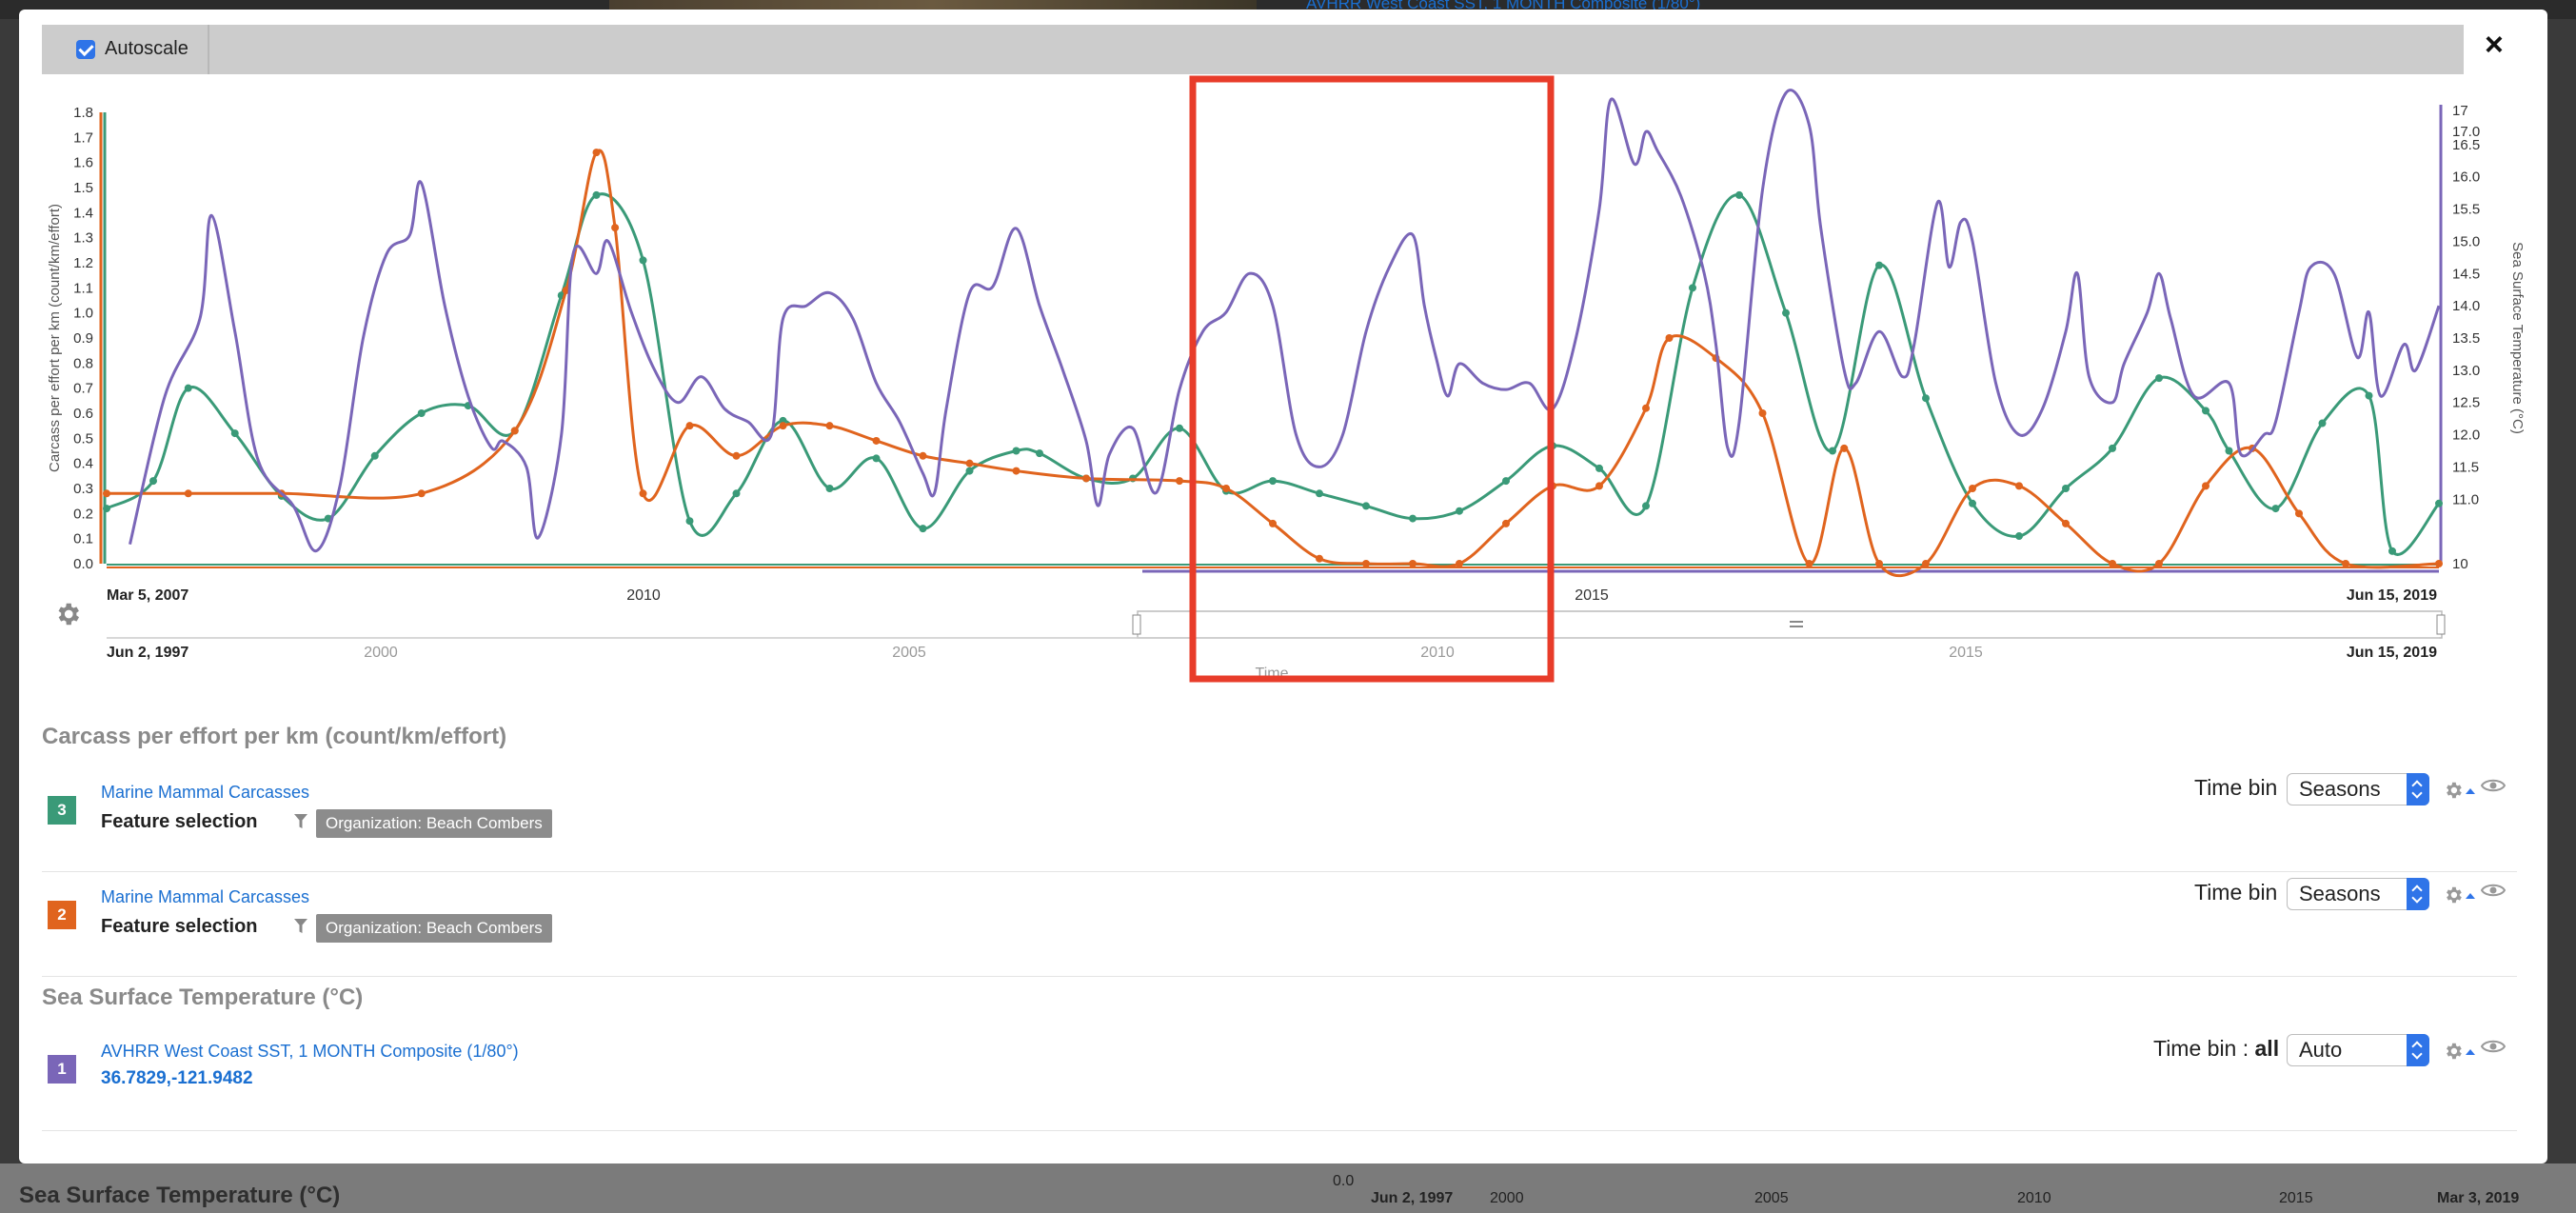 This screenshot has height=1213, width=2576. I want to click on left-axis-tick-label: 0.9, so click(83, 338).